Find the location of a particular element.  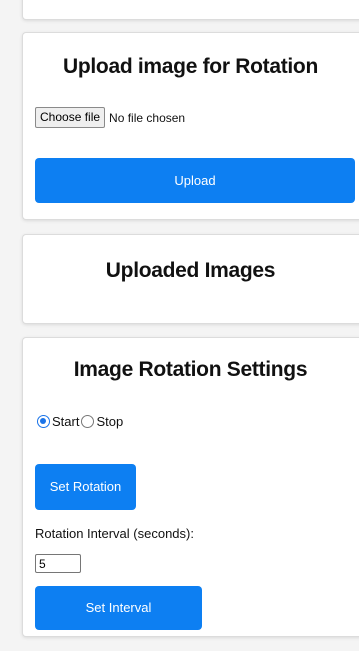

upload-card-title: Upload image for Rotation is located at coordinates (190, 66).